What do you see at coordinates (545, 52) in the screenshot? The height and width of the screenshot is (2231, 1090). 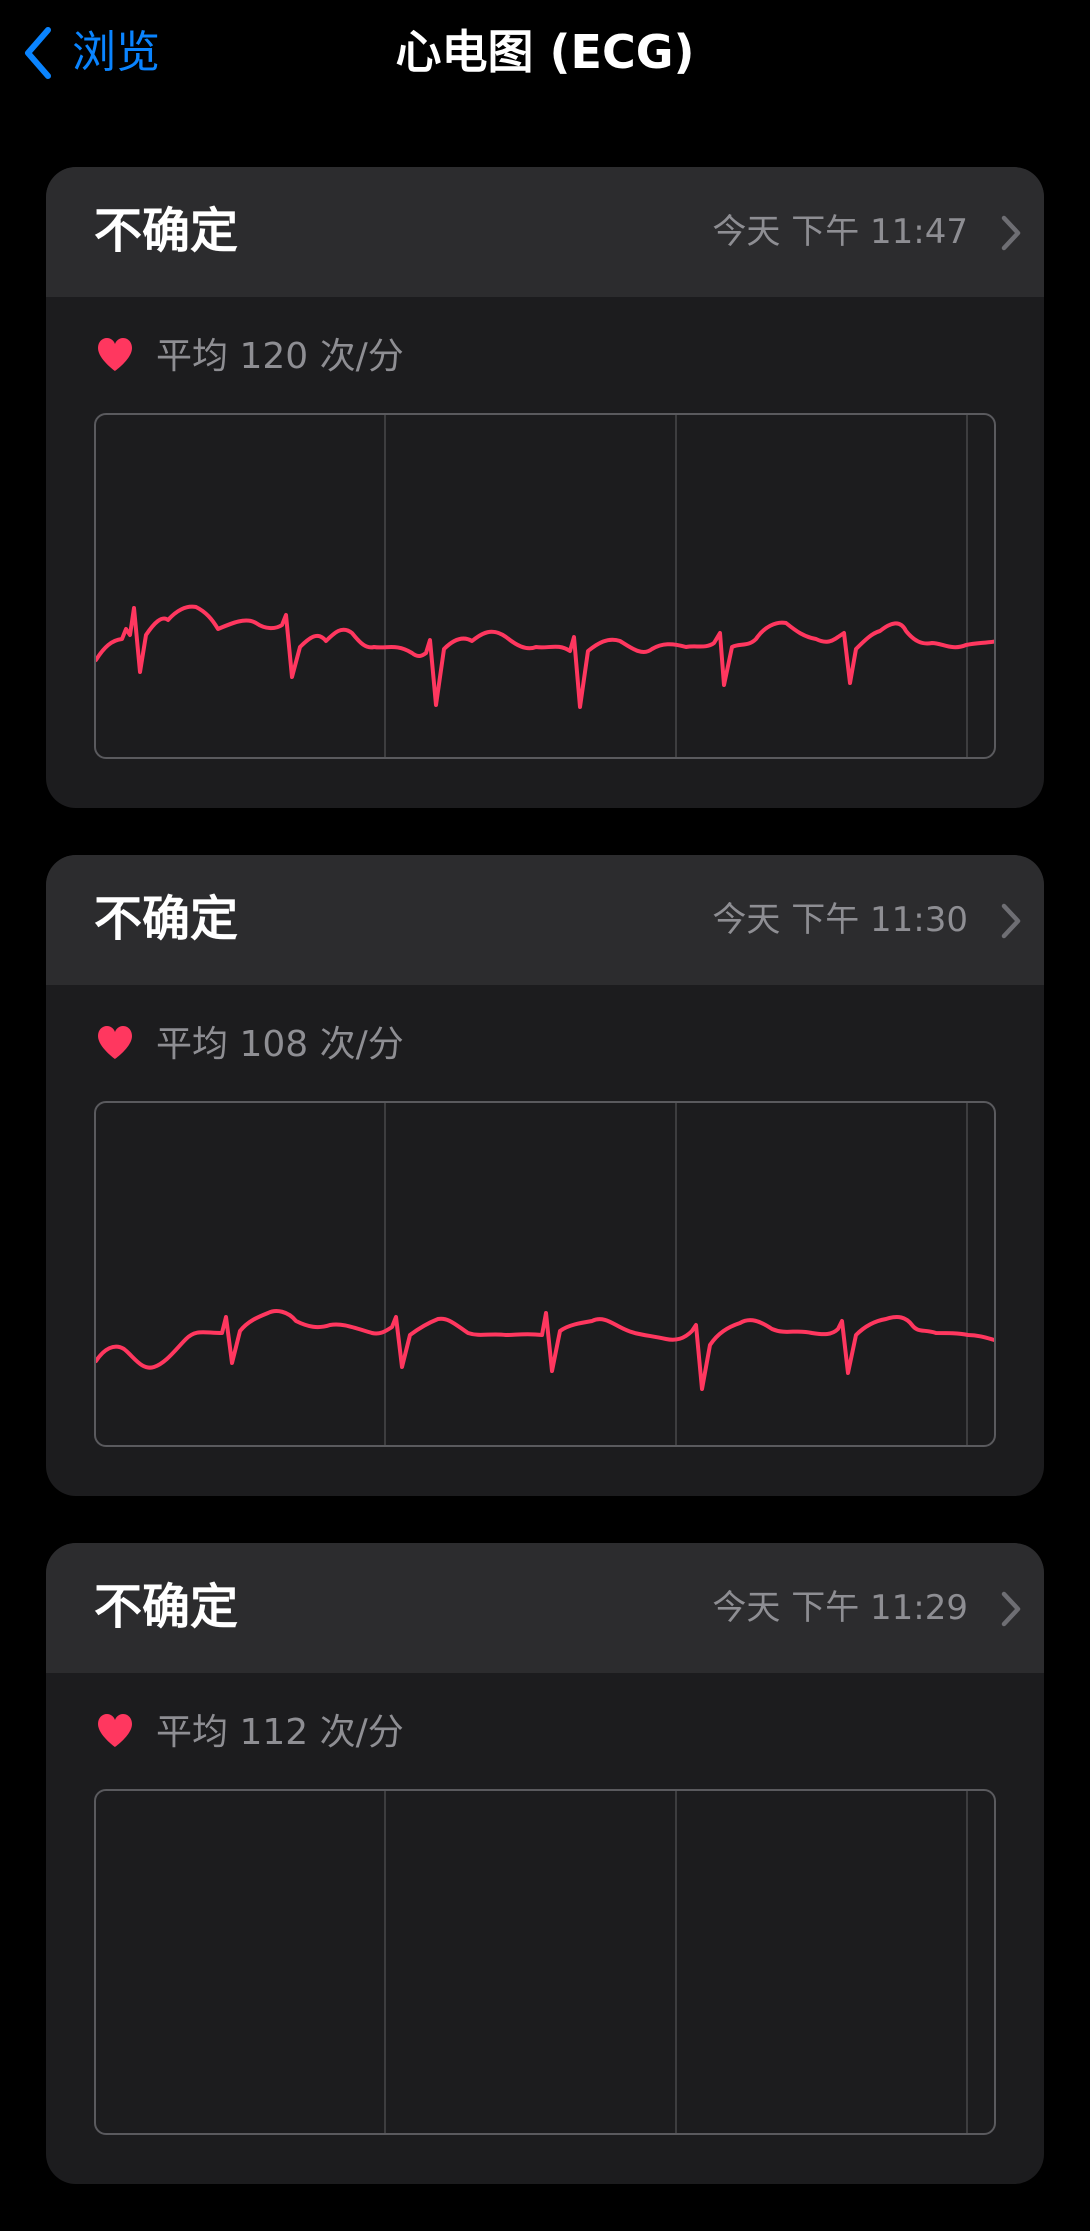 I see `page-title: 心电图 (ECG)` at bounding box center [545, 52].